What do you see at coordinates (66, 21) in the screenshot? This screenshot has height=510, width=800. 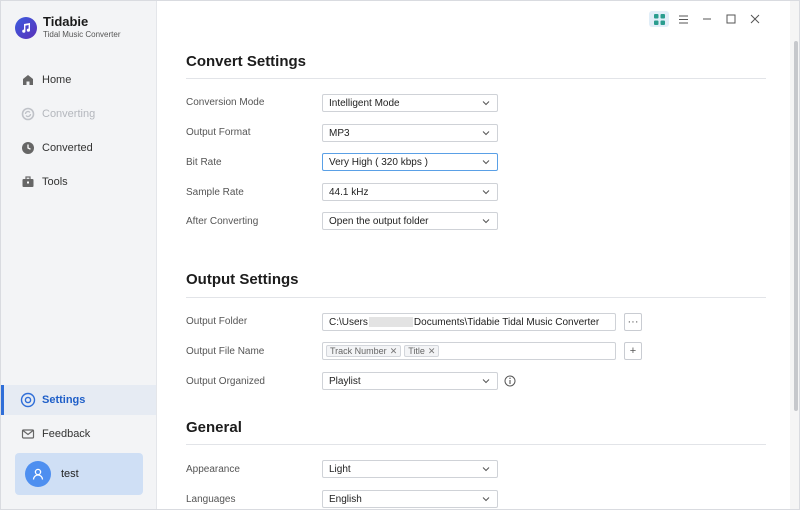 I see `app-name: Tidabie` at bounding box center [66, 21].